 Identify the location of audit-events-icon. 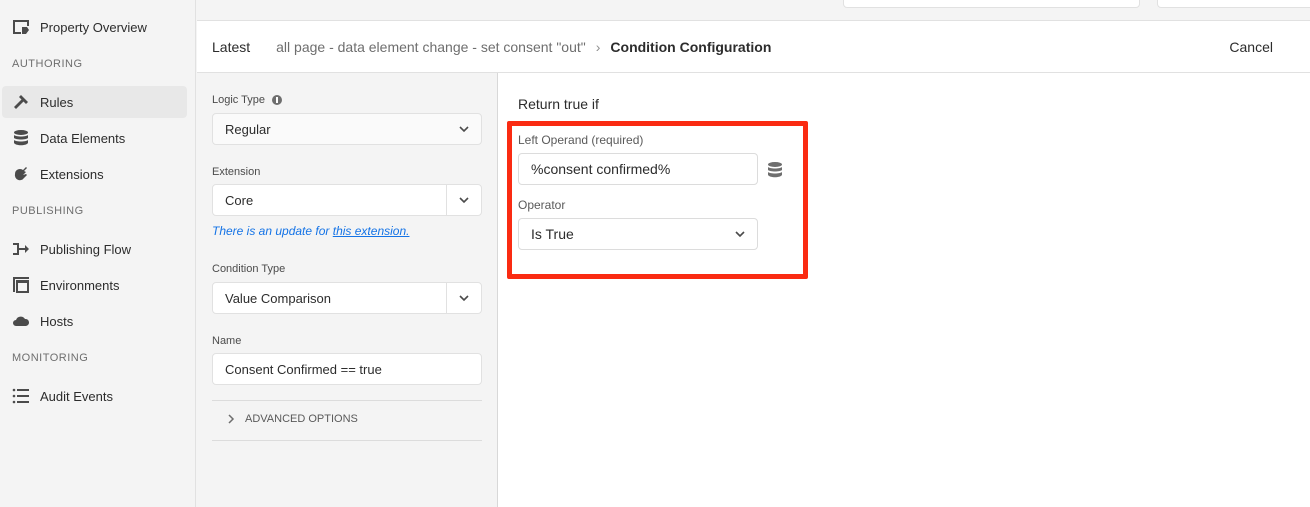
(20, 396).